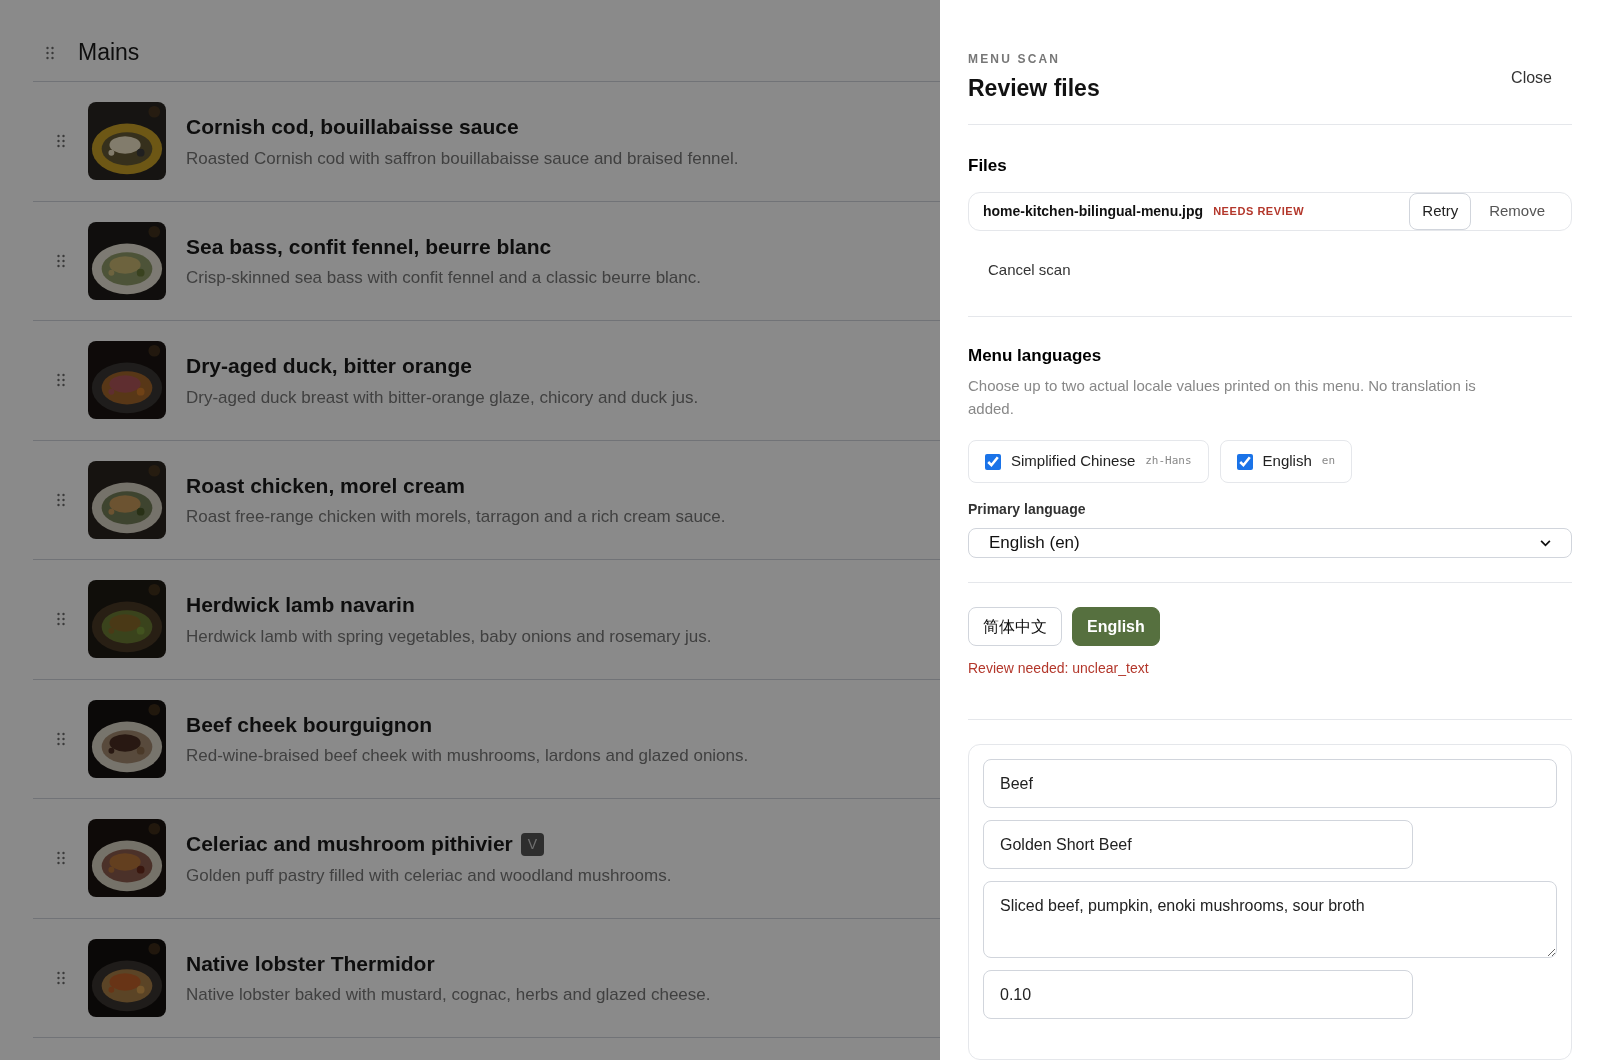 The image size is (1600, 1060). I want to click on dish-description: Roast free-range chicken with morels, tarragon and a rich cream sauce., so click(456, 517).